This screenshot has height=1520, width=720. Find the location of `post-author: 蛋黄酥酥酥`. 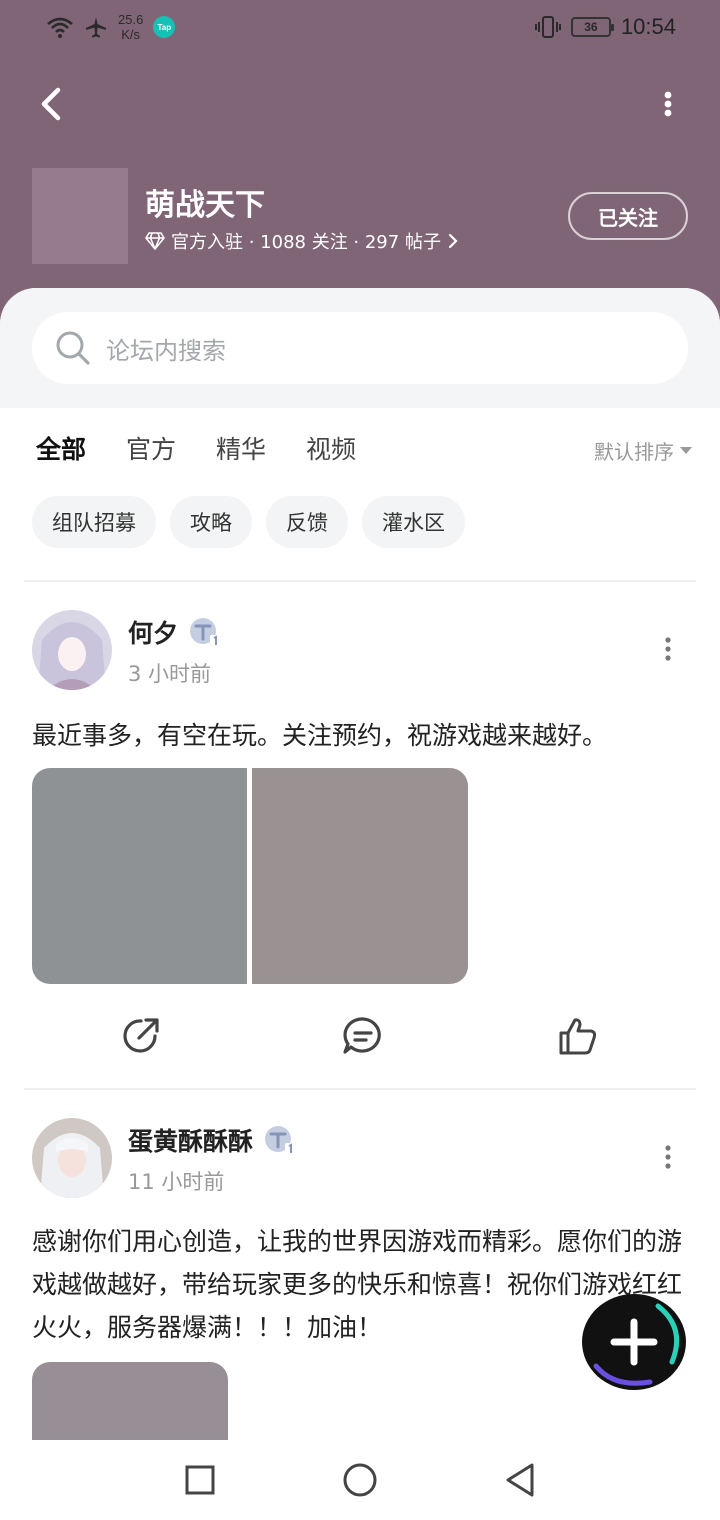

post-author: 蛋黄酥酥酥 is located at coordinates (212, 1140).